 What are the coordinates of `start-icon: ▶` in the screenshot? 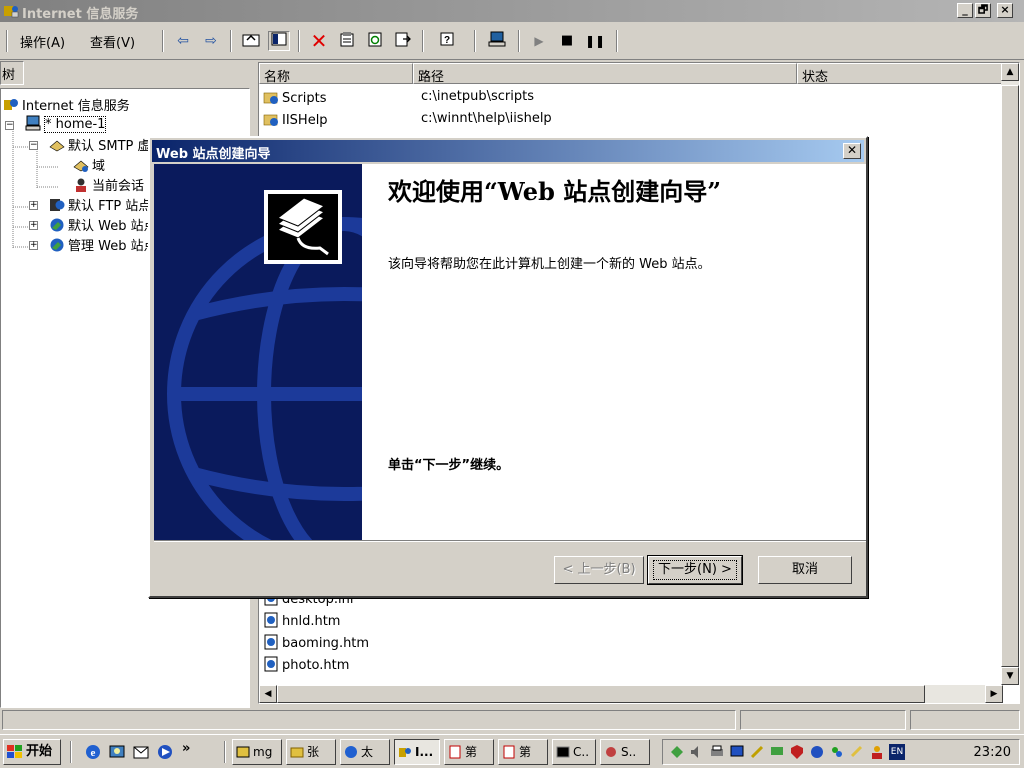 It's located at (539, 41).